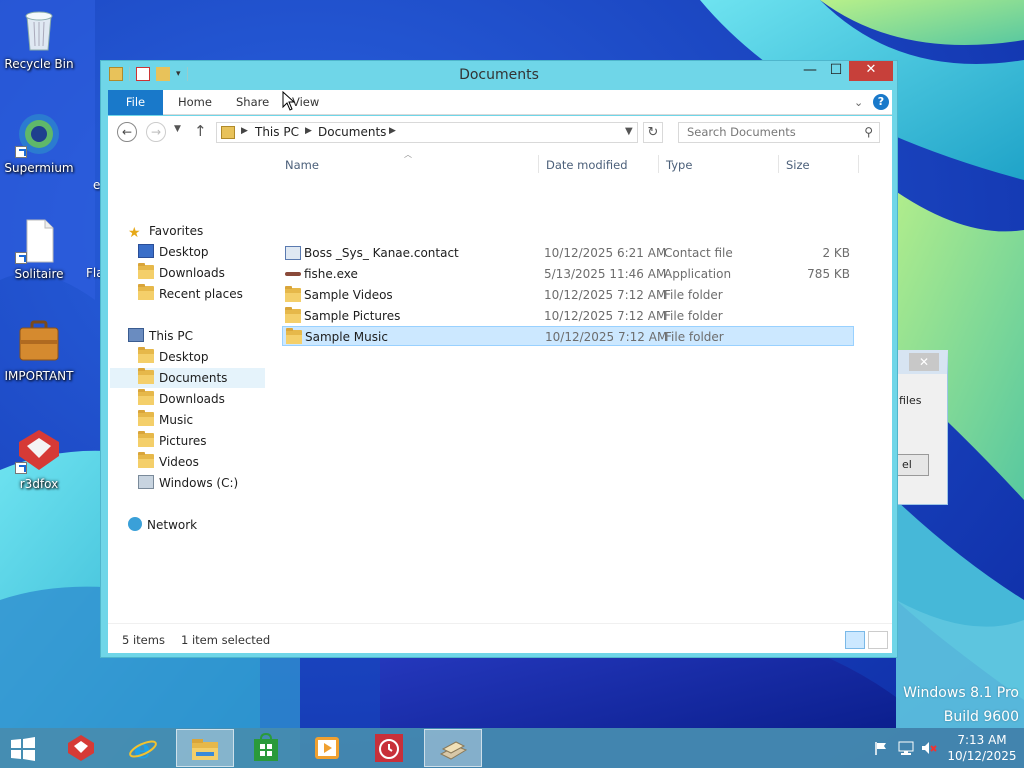 Image resolution: width=1024 pixels, height=768 pixels. I want to click on store-icon, so click(266, 747).